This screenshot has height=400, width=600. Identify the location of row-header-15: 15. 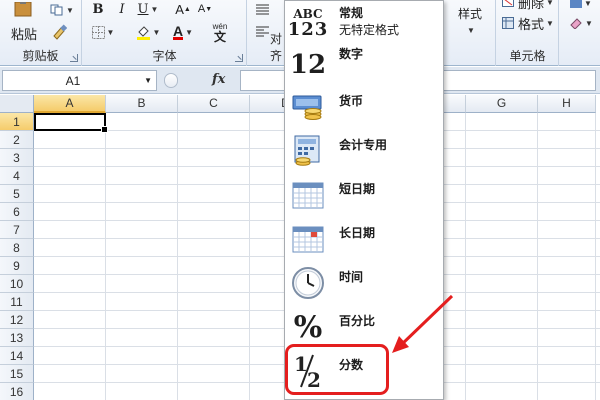
(17, 374).